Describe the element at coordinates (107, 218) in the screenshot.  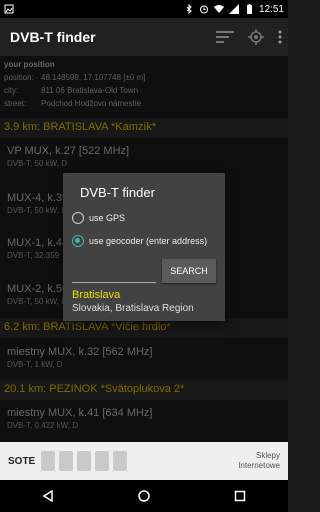
I see `gps-option-label: use GPS` at that location.